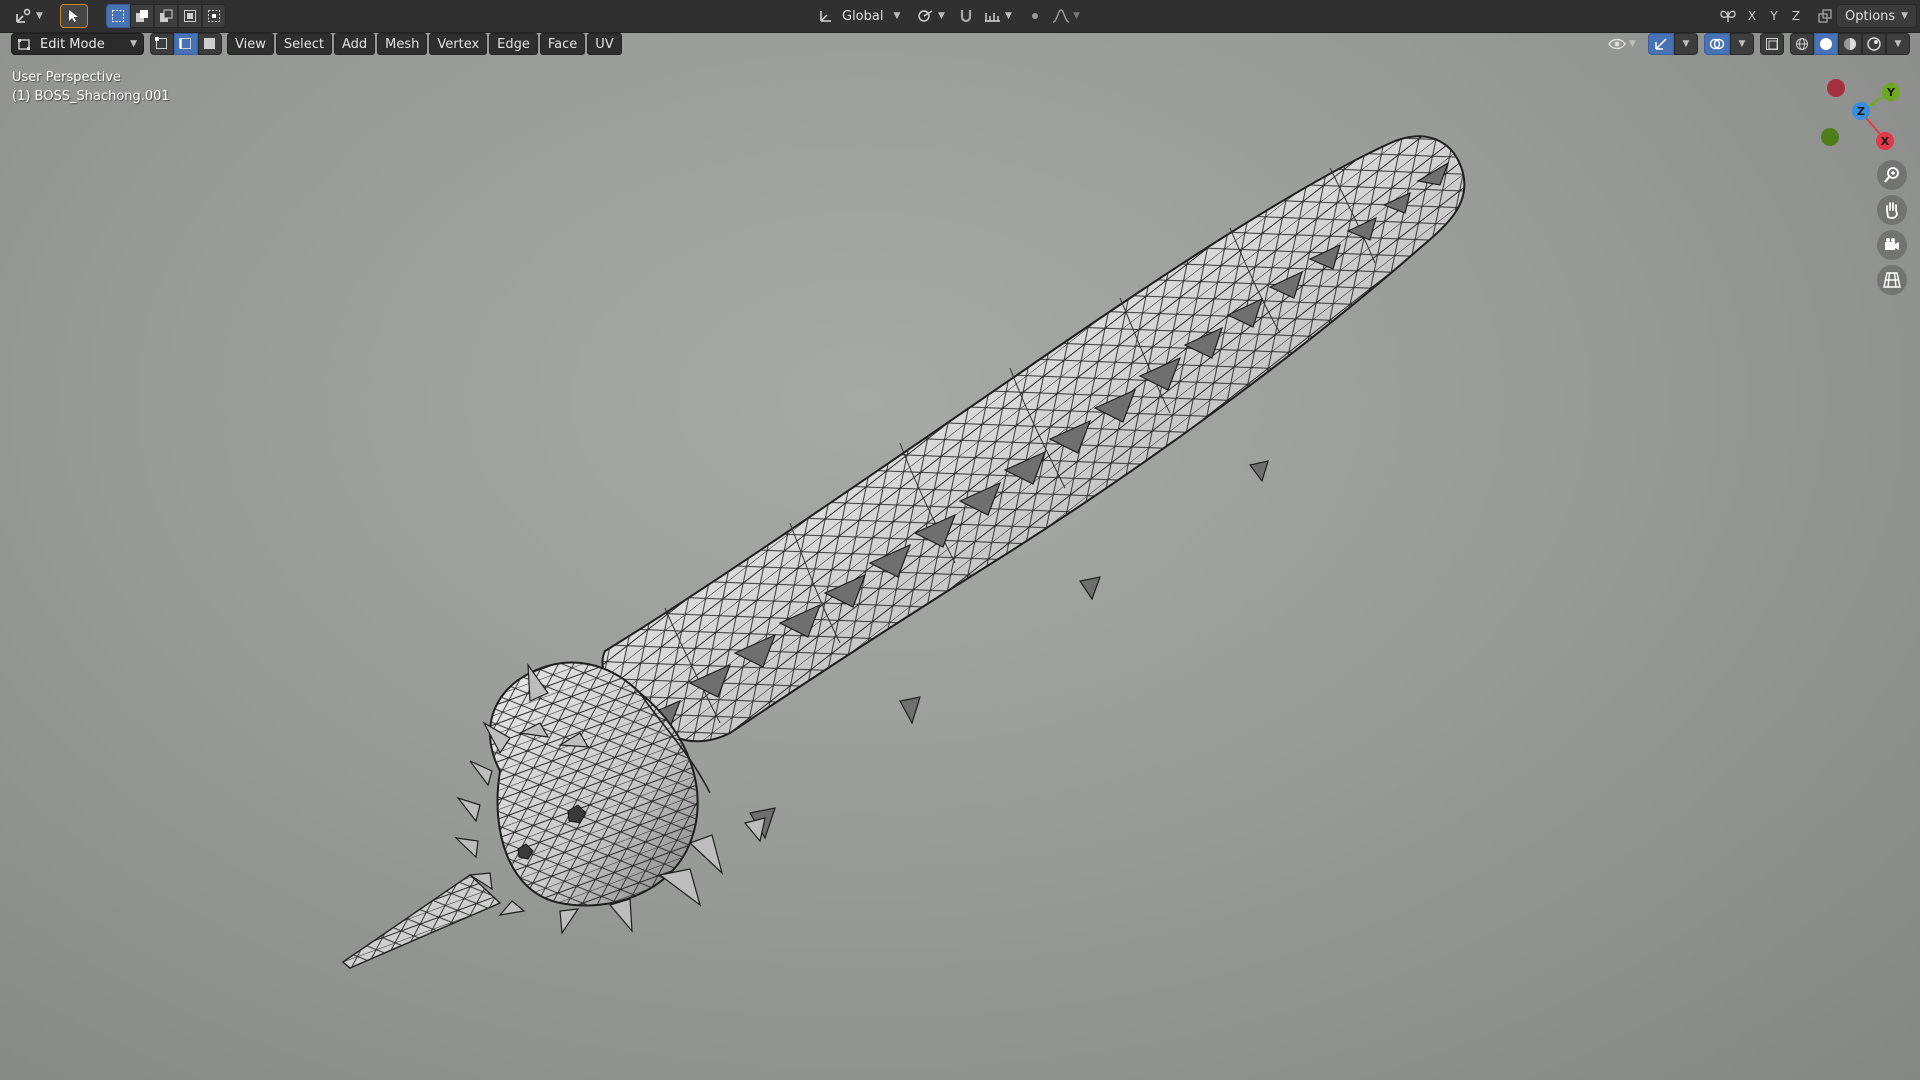 The width and height of the screenshot is (1920, 1080). I want to click on rendered-icon, so click(1874, 44).